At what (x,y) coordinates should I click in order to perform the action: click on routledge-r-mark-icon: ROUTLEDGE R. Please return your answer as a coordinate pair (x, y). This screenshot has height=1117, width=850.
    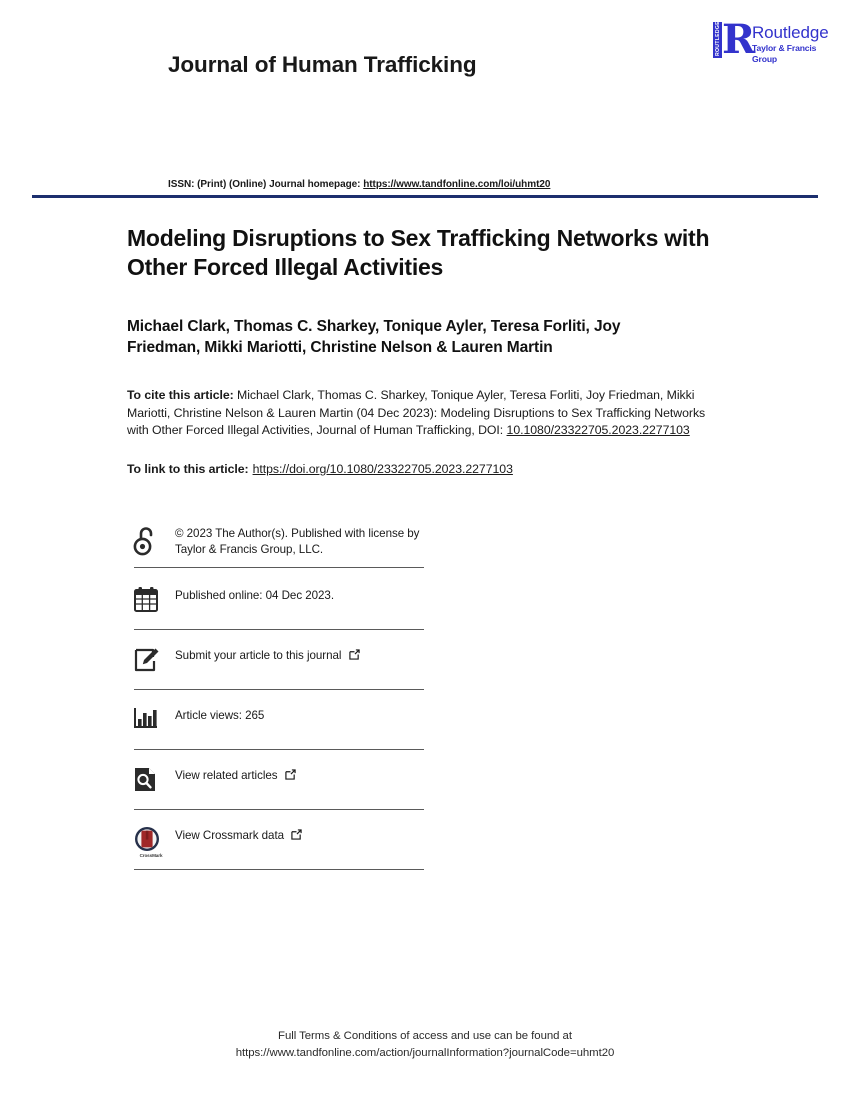
    Looking at the image, I should click on (734, 40).